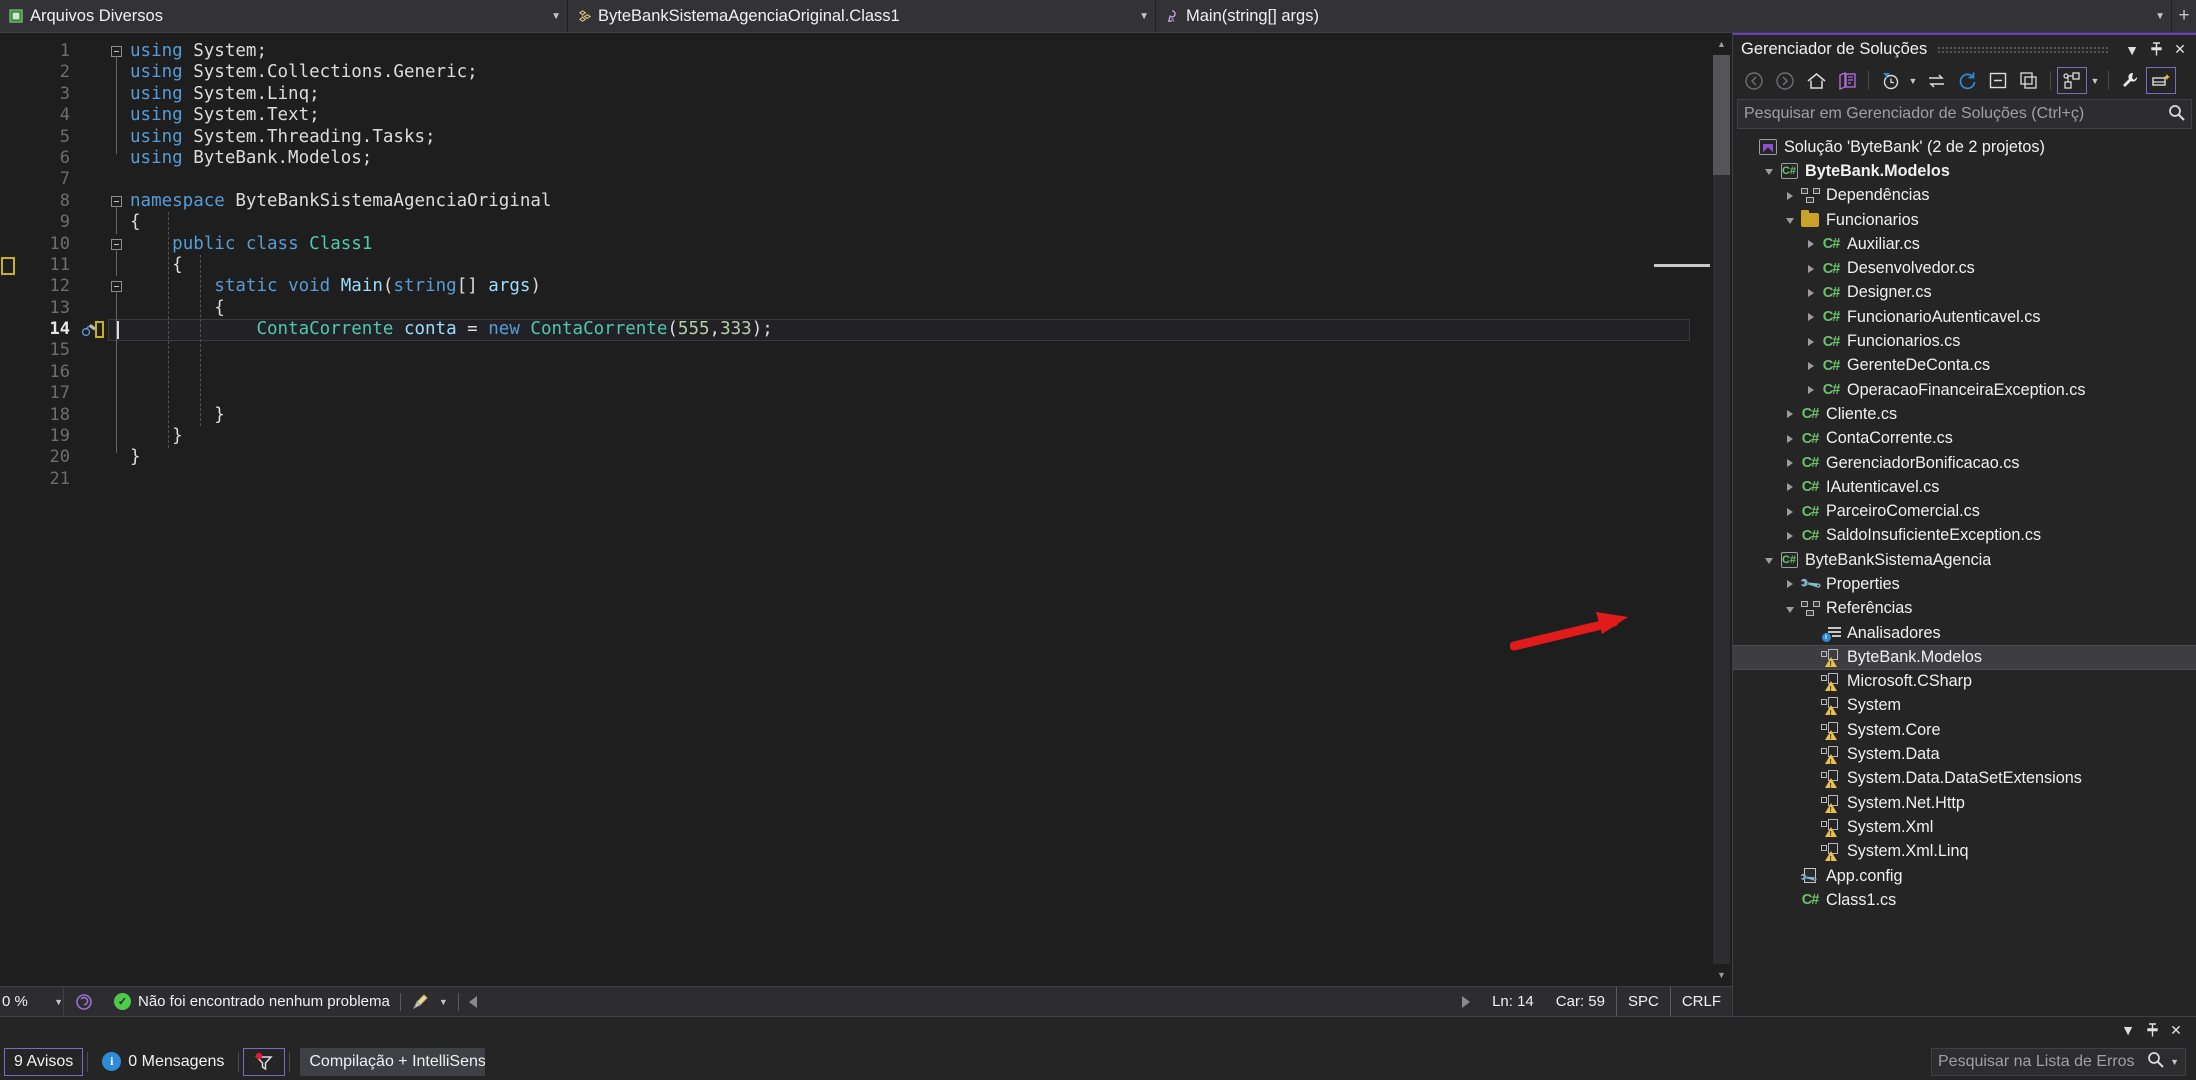 The height and width of the screenshot is (1080, 2196). Describe the element at coordinates (429, 1001) in the screenshot. I see `code-cleanup-button: ▼` at that location.